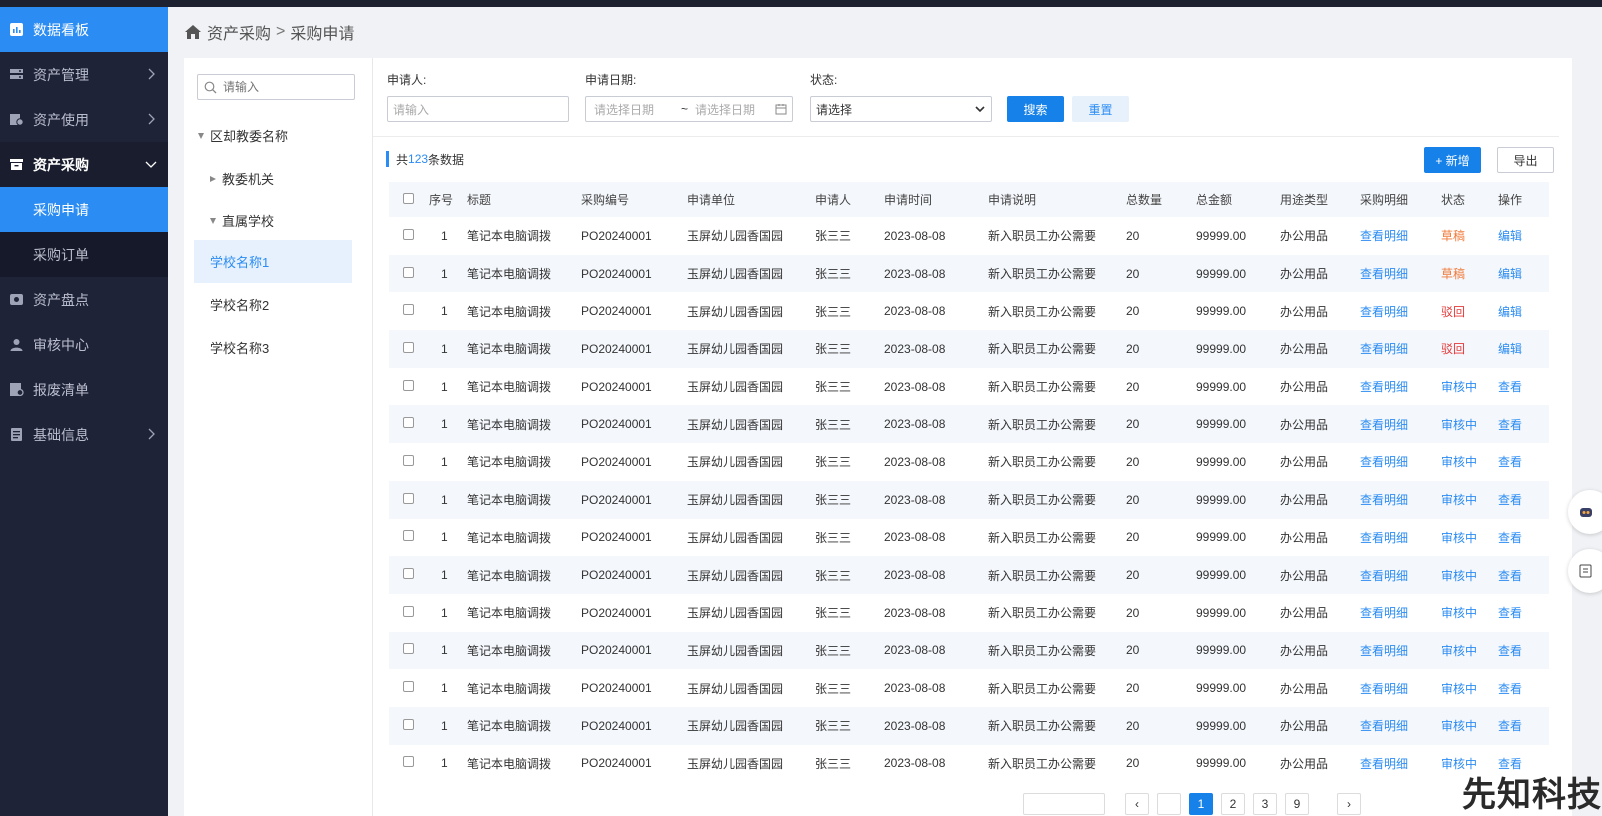 This screenshot has height=816, width=1602. Describe the element at coordinates (16, 30) in the screenshot. I see `chart-icon` at that location.